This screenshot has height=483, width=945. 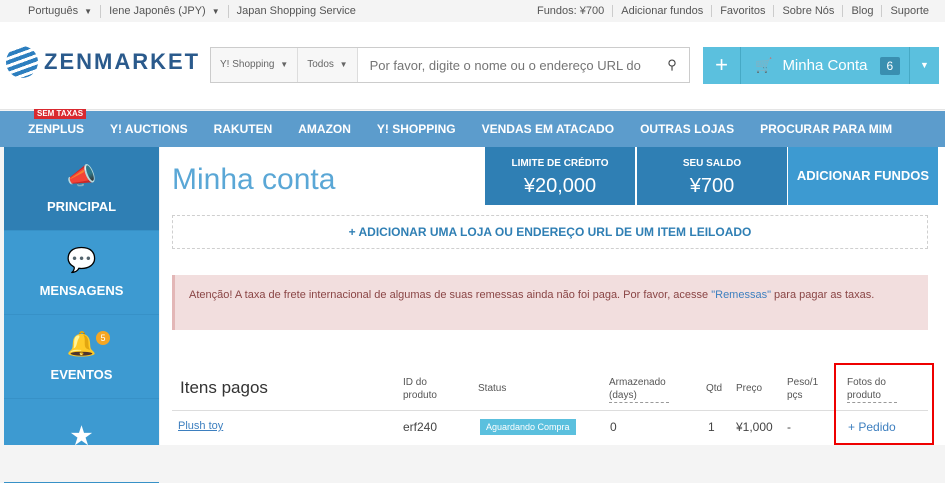 What do you see at coordinates (803, 389) in the screenshot?
I see `col-header-weight: Peso/1 pçs` at bounding box center [803, 389].